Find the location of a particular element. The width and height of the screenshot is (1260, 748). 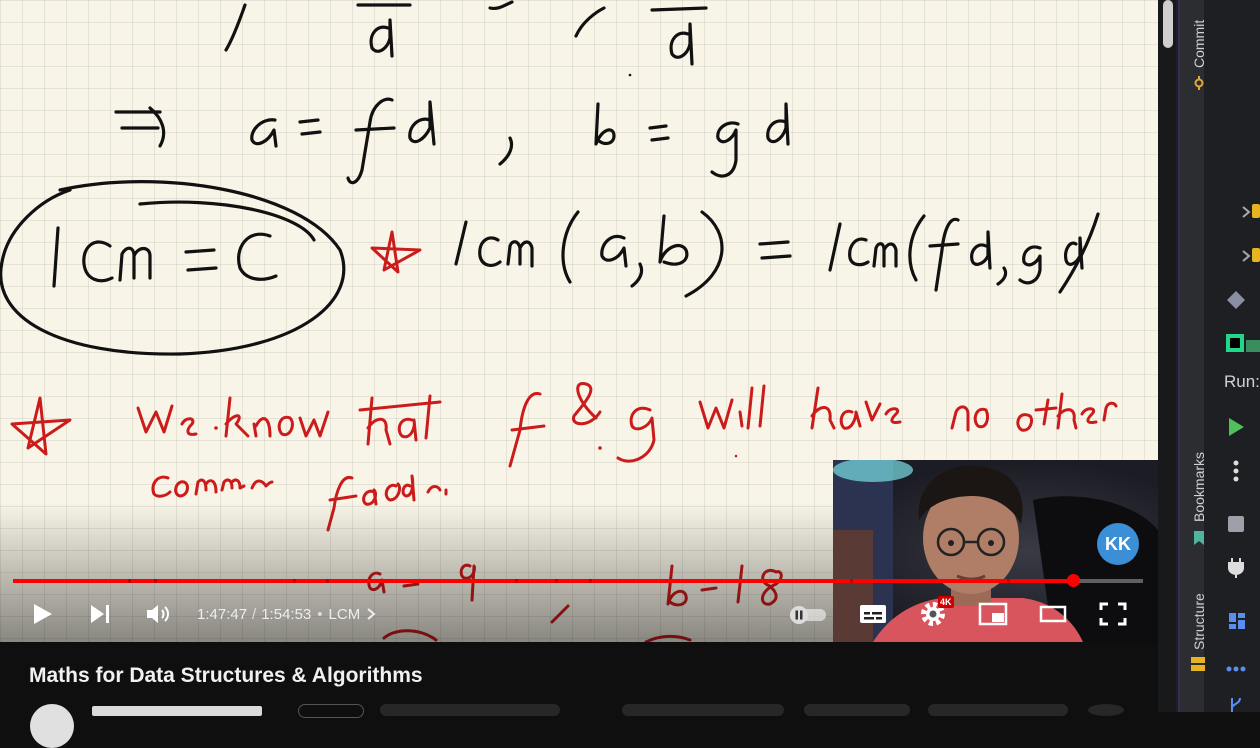

subscribe-button is located at coordinates (470, 710).